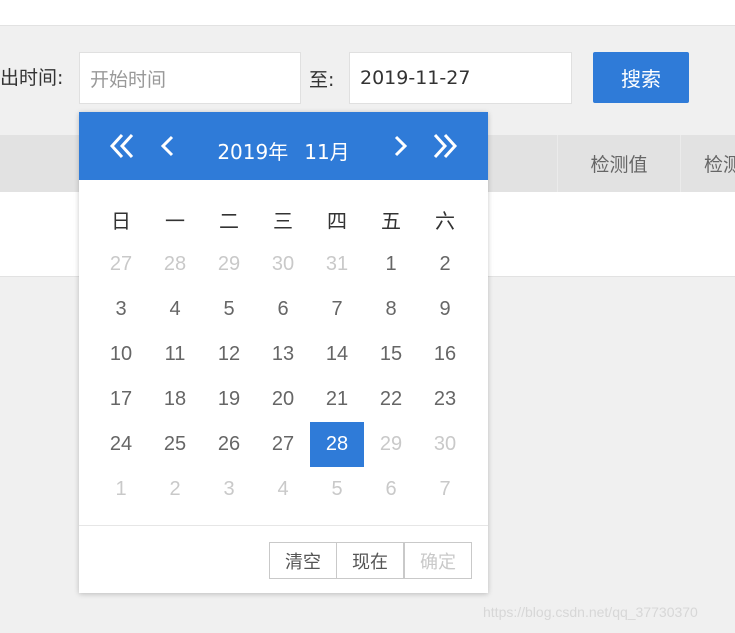  Describe the element at coordinates (121, 221) in the screenshot. I see `weekday-sun: 日` at that location.